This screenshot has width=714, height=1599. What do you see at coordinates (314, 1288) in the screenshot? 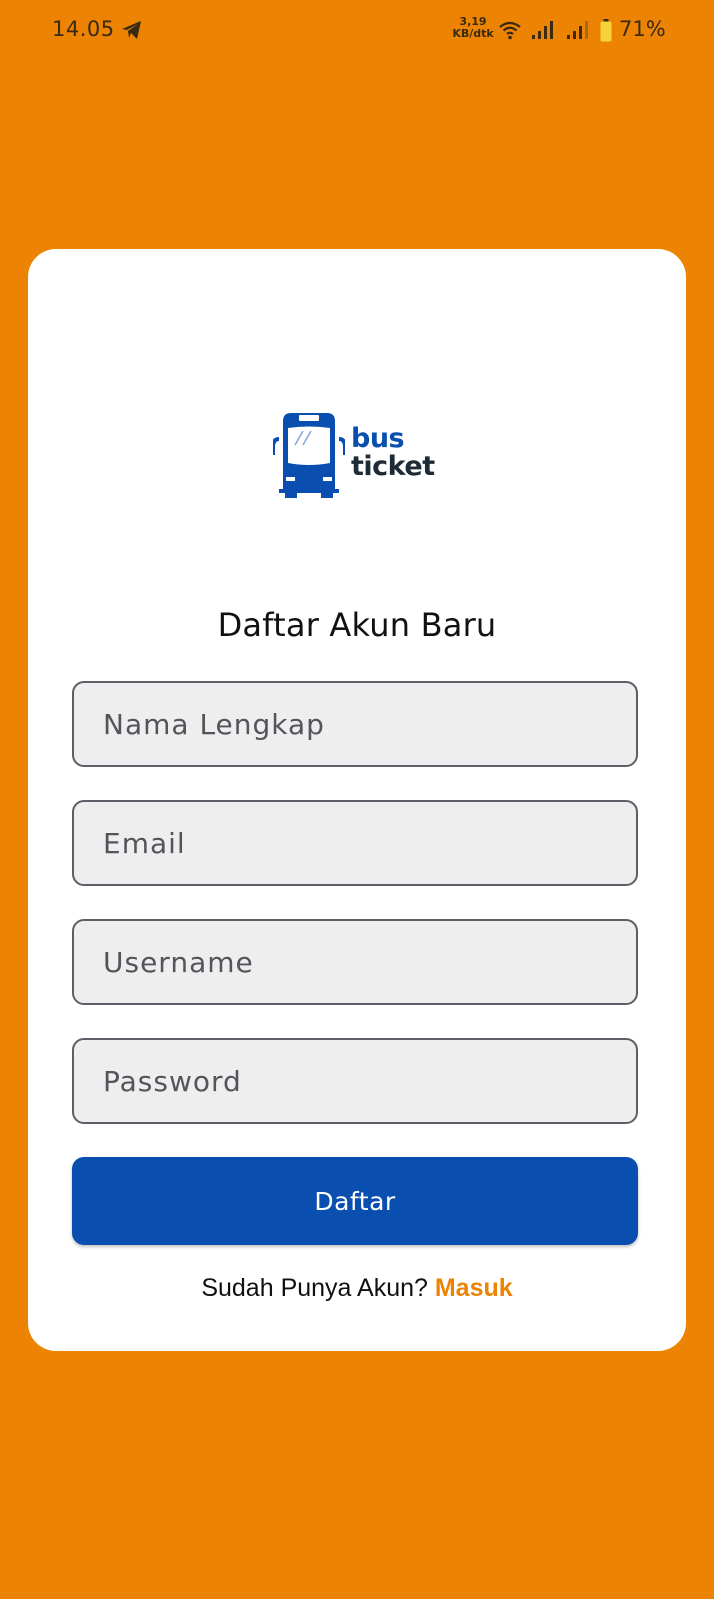
I see `login-prompt-text: Sudah Punya Akun?` at bounding box center [314, 1288].